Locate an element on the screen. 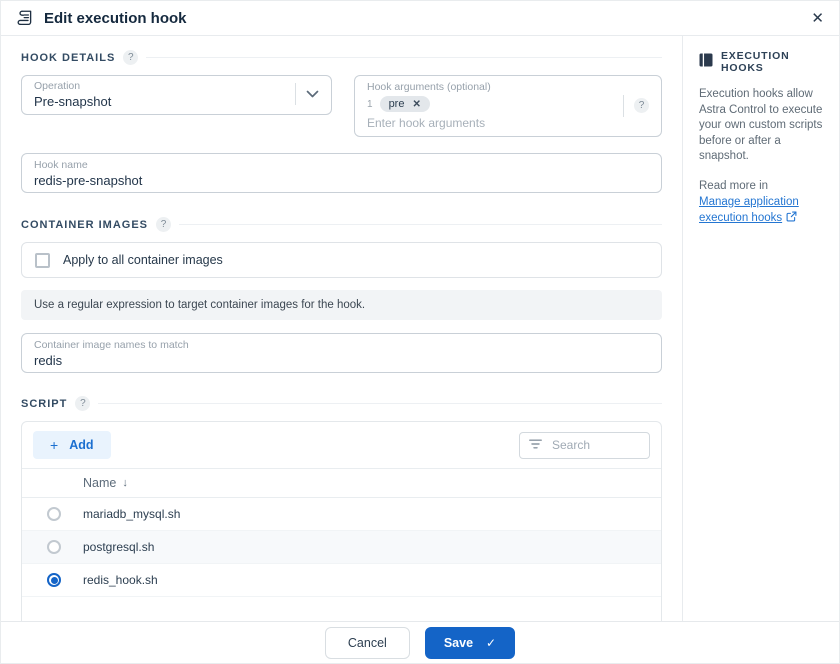 This screenshot has height=664, width=840. section-title: CONTAINER IMAGES is located at coordinates (85, 224).